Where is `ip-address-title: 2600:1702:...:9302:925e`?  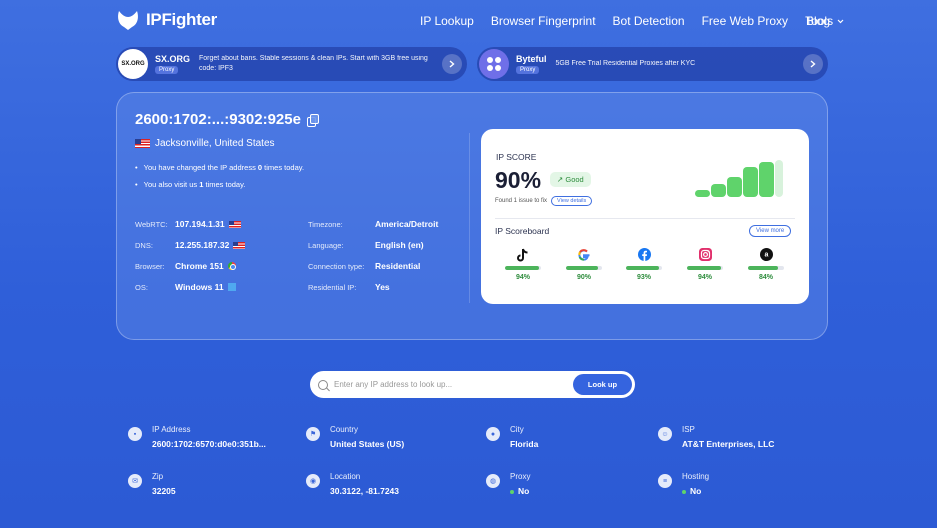
ip-address-title: 2600:1702:...:9302:925e is located at coordinates (218, 119).